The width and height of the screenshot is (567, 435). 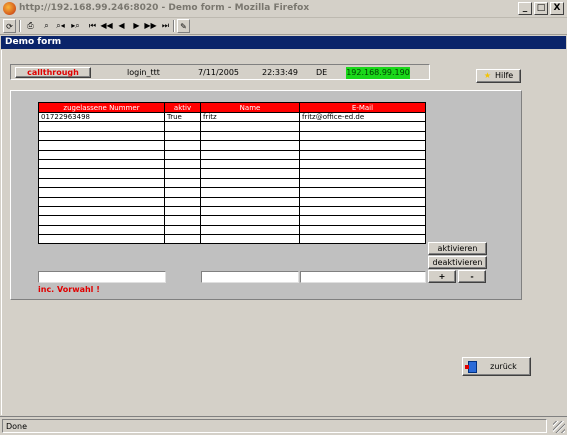 What do you see at coordinates (92, 26) in the screenshot?
I see `first-record-icon: ⏮` at bounding box center [92, 26].